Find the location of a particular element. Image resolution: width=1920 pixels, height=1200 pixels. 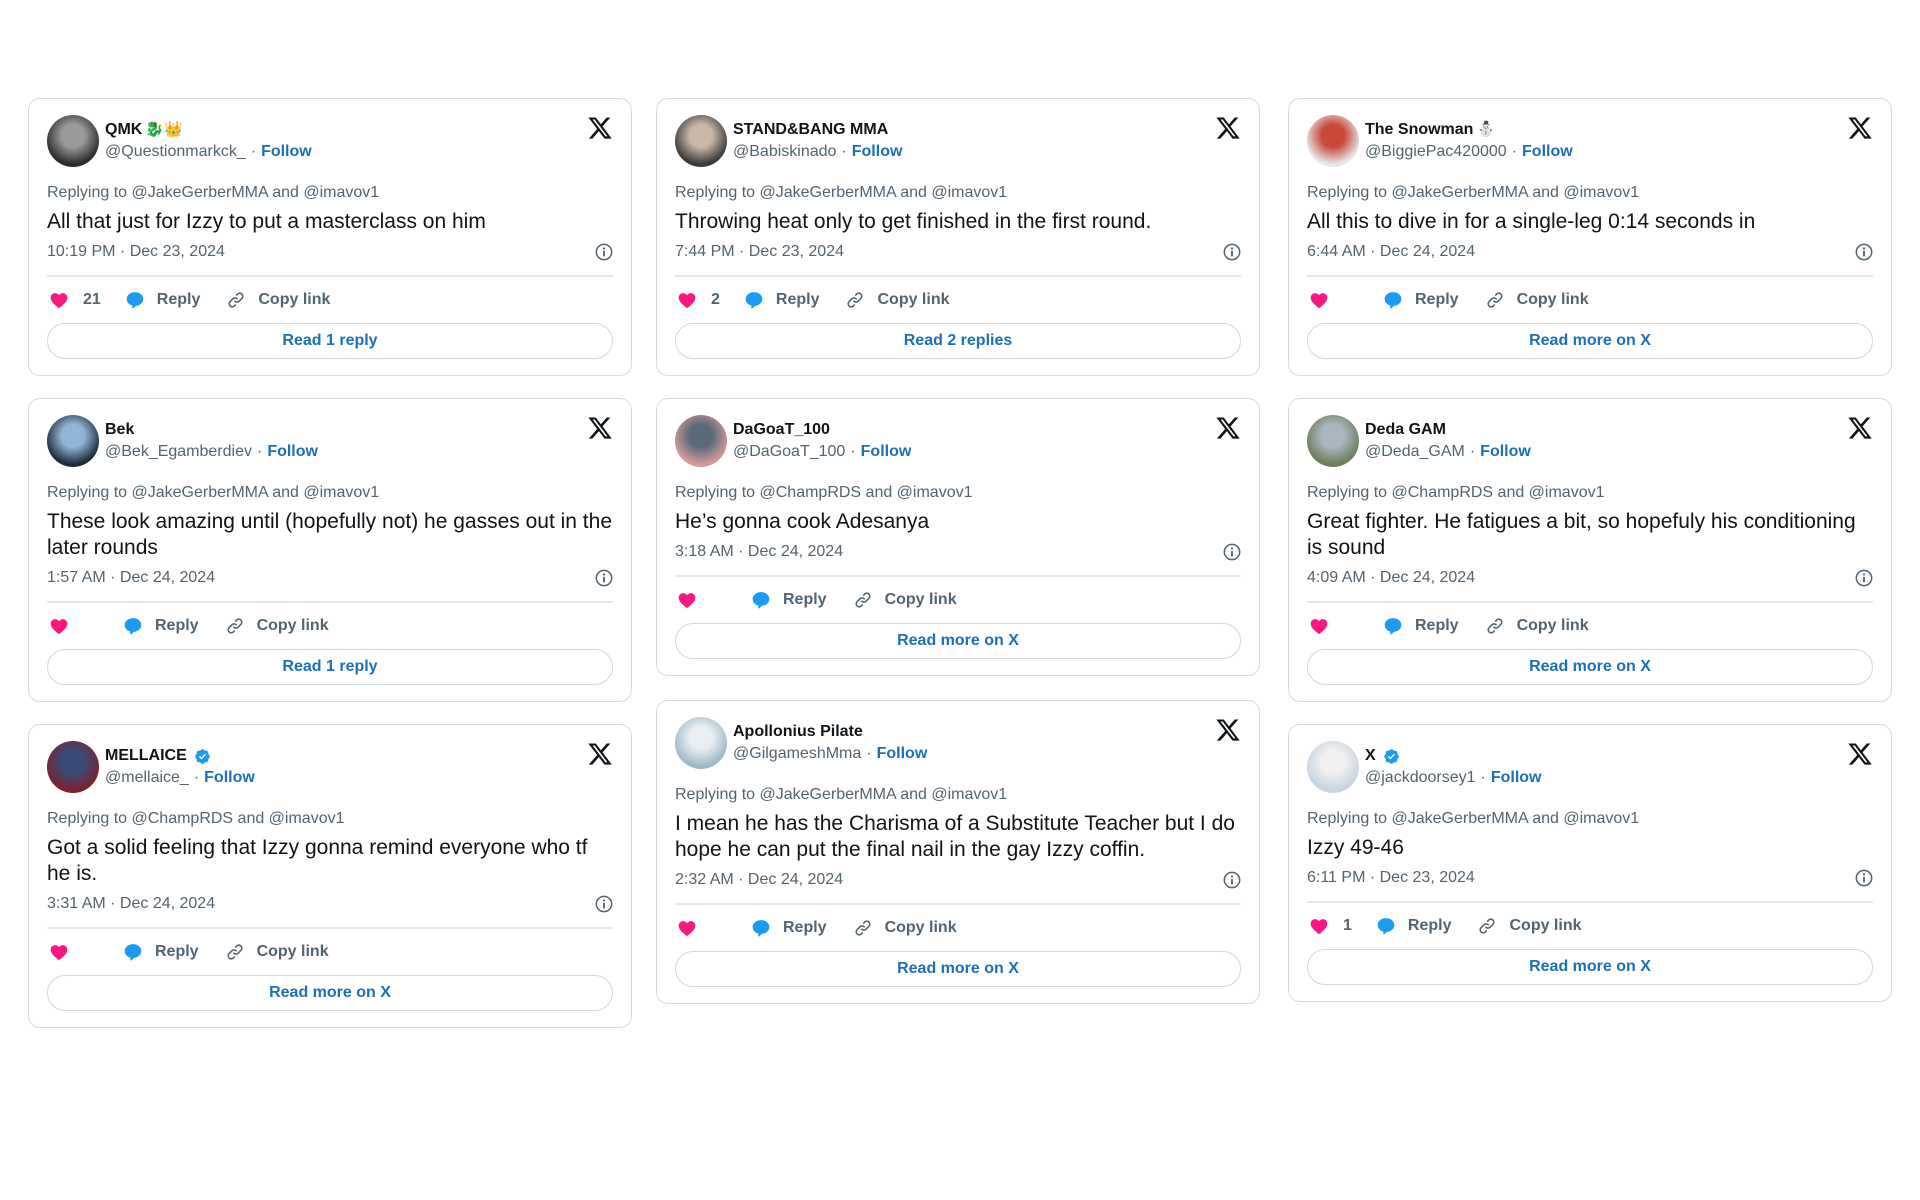

author-name: Deda GAM is located at coordinates (1405, 430).